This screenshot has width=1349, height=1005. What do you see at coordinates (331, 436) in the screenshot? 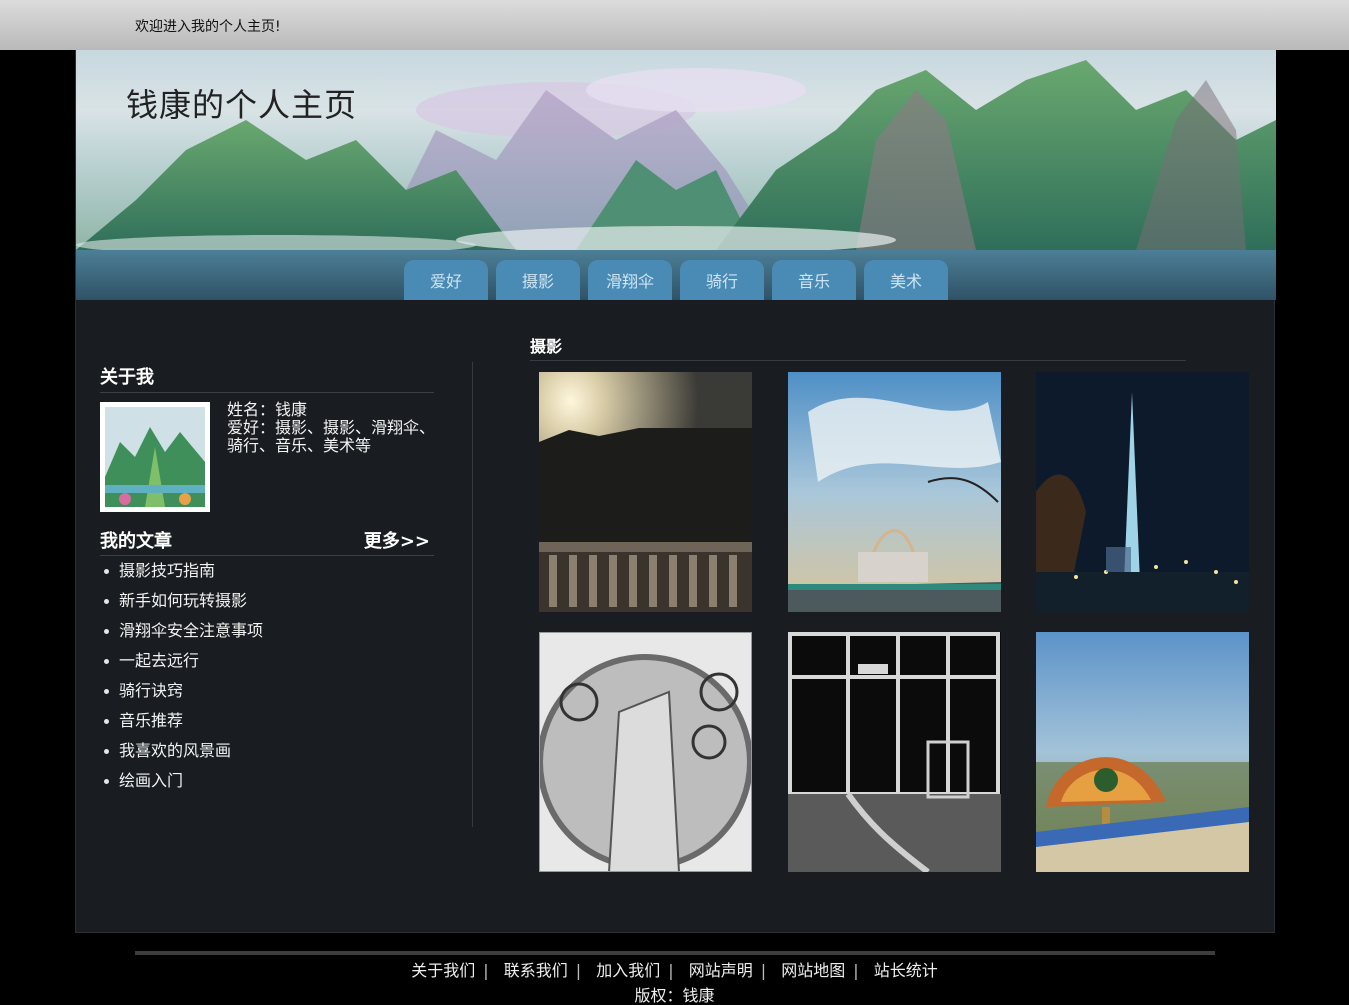
I see `profile-hobbies: 爱好：摄影、摄影、滑翔伞、骑行、音乐、美术等` at bounding box center [331, 436].